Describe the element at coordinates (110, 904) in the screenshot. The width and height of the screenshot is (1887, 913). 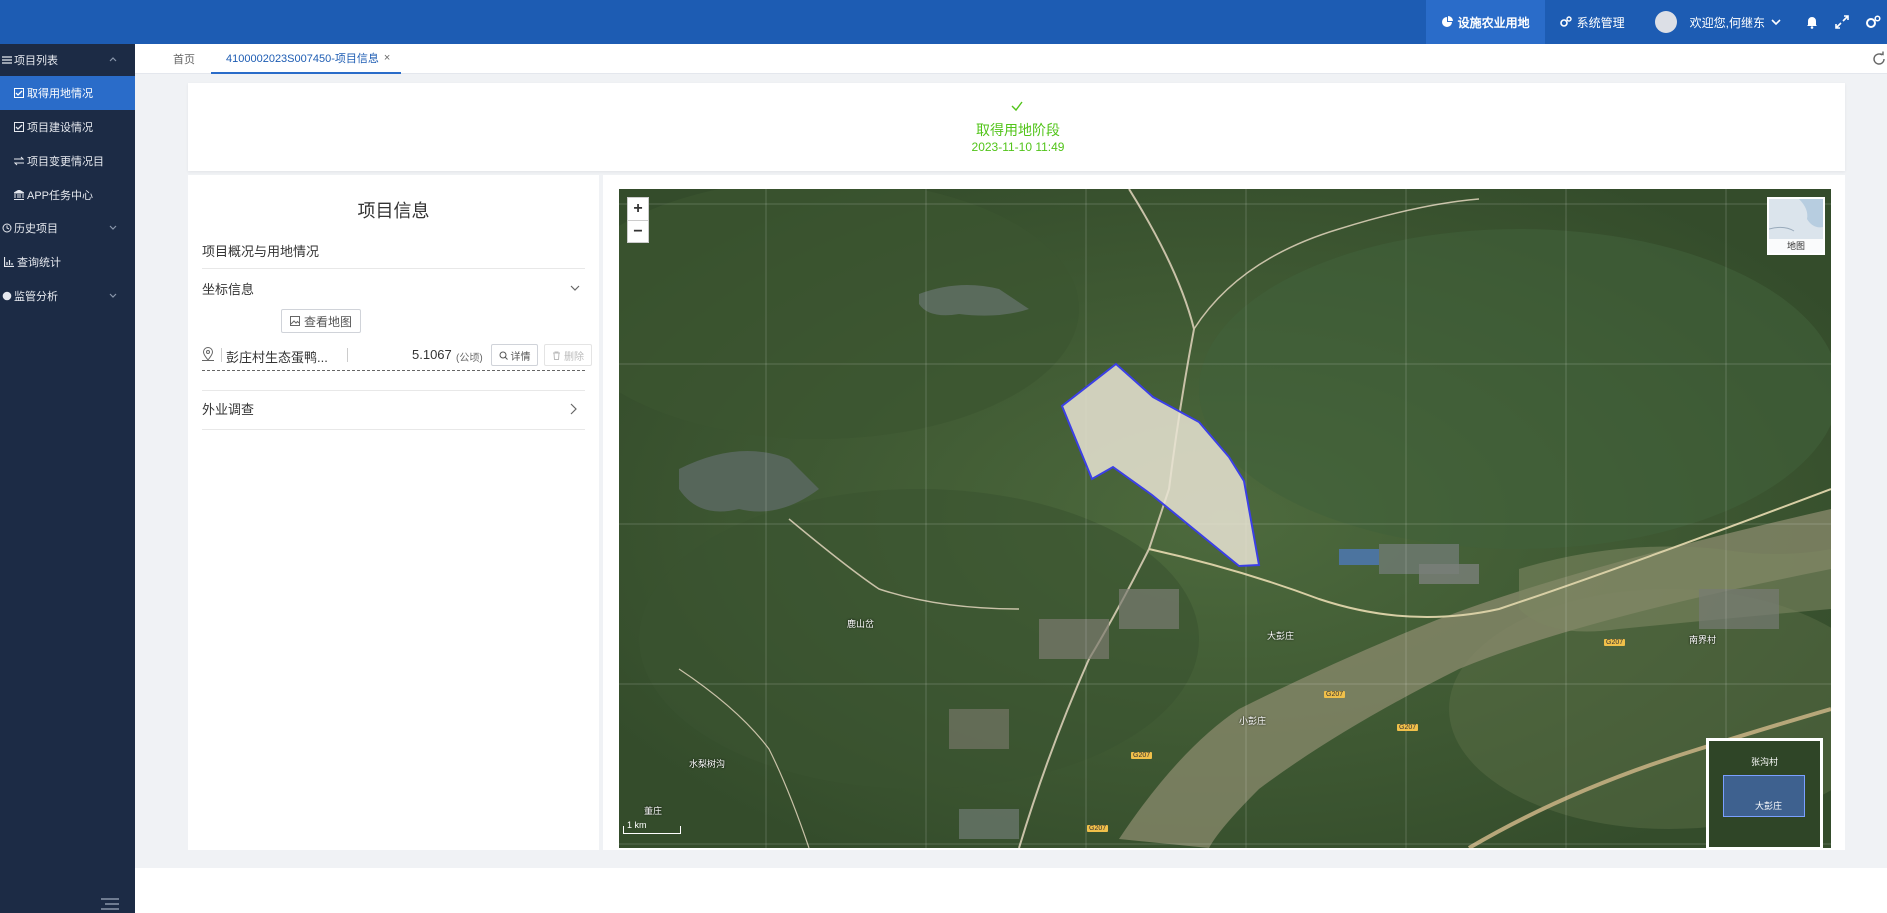
I see `collapse-menu-icon` at that location.